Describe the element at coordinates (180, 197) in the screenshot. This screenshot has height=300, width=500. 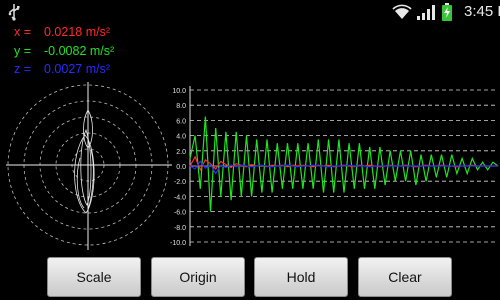
I see `y-tick-label: -4.0` at that location.